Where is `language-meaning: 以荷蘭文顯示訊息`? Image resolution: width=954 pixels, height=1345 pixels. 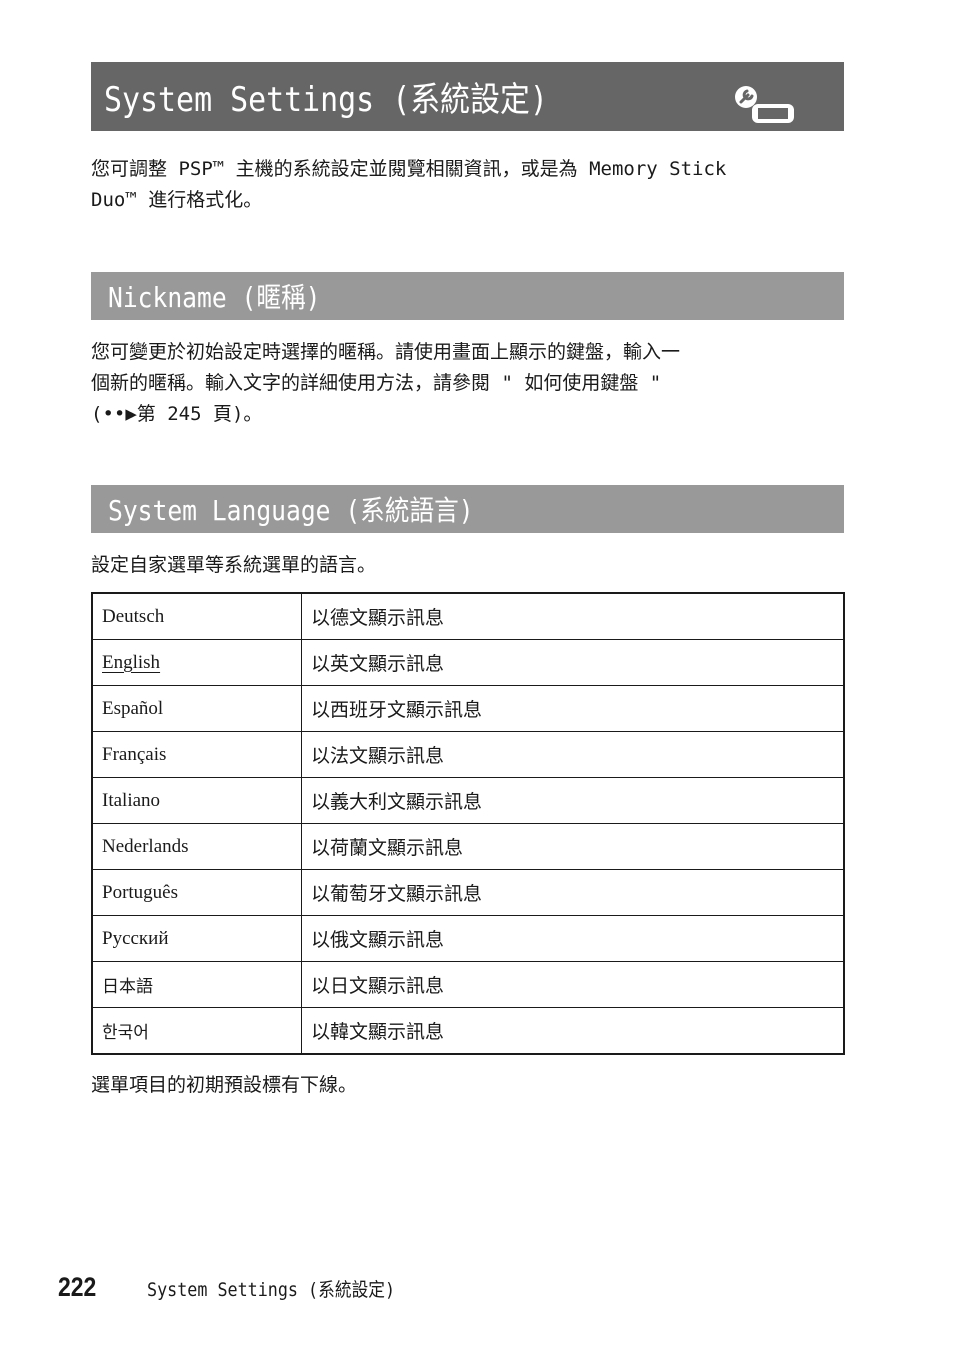 language-meaning: 以荷蘭文顯示訊息 is located at coordinates (573, 846).